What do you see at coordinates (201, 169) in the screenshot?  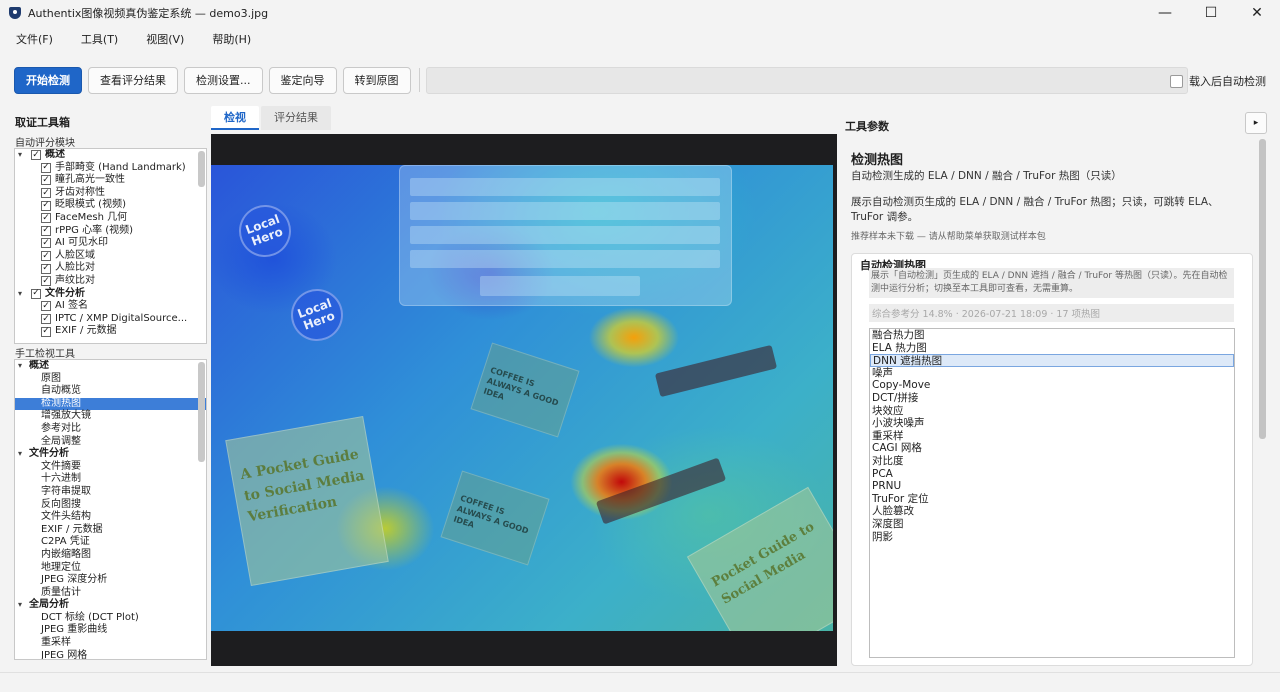 I see `auto-tree-scrollbar` at bounding box center [201, 169].